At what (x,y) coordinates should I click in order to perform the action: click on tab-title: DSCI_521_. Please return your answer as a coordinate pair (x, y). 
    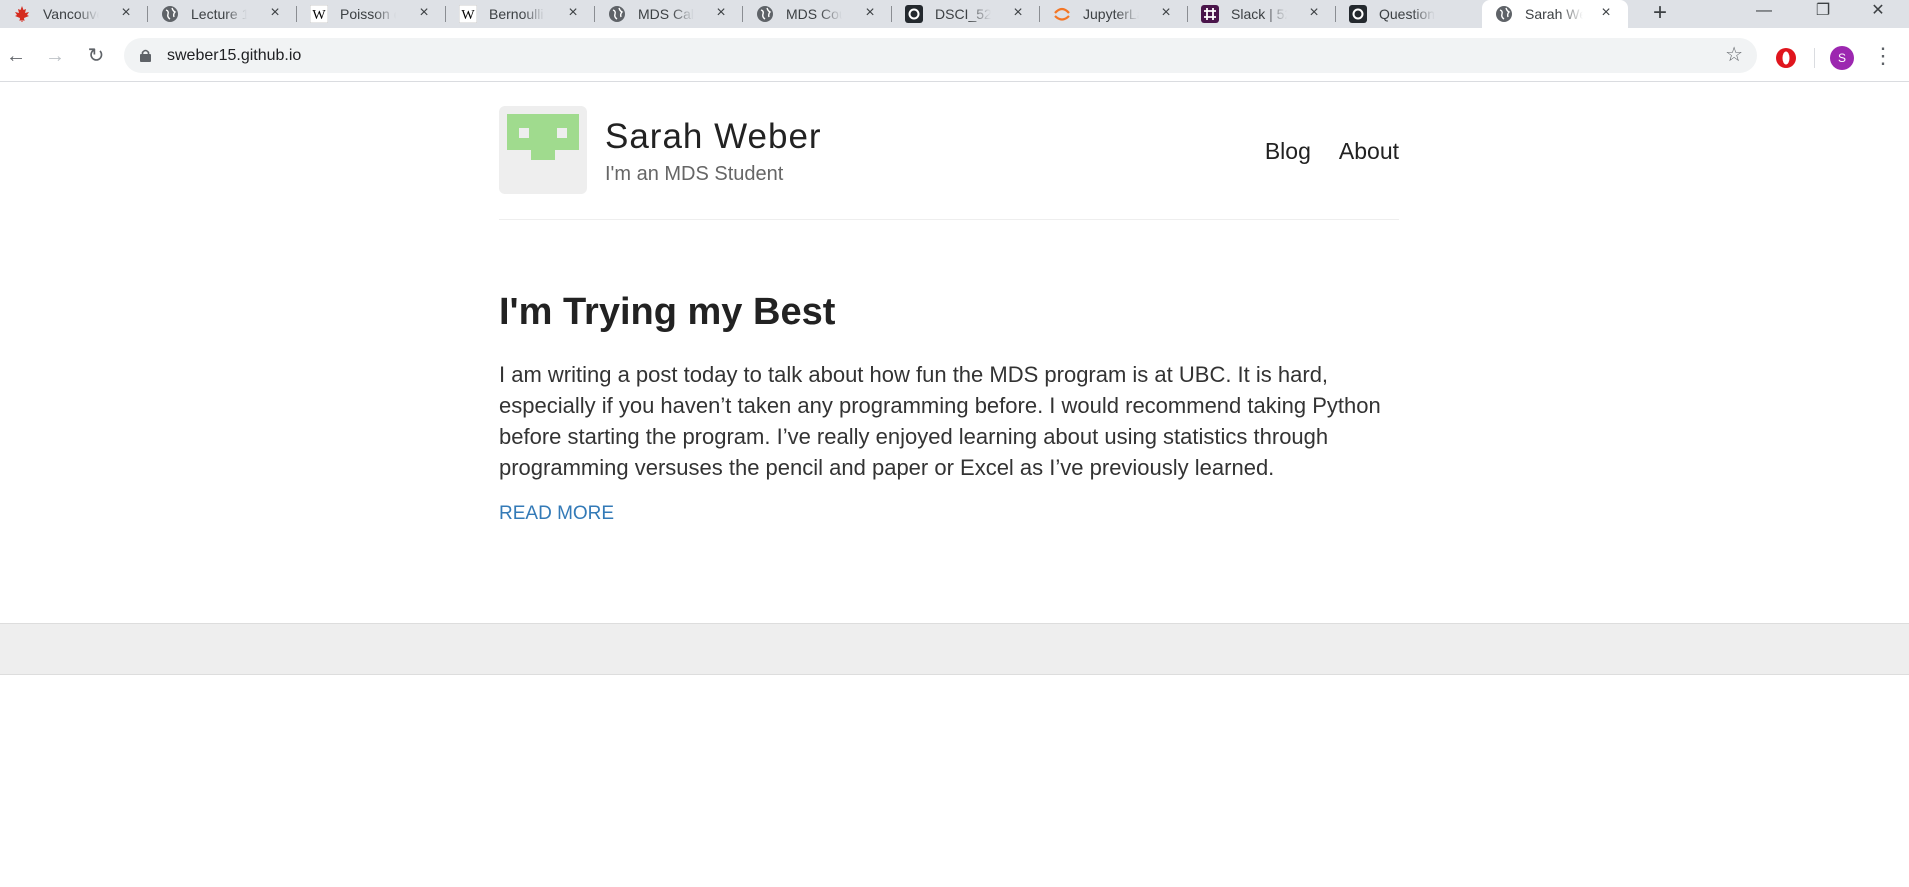
    Looking at the image, I should click on (963, 14).